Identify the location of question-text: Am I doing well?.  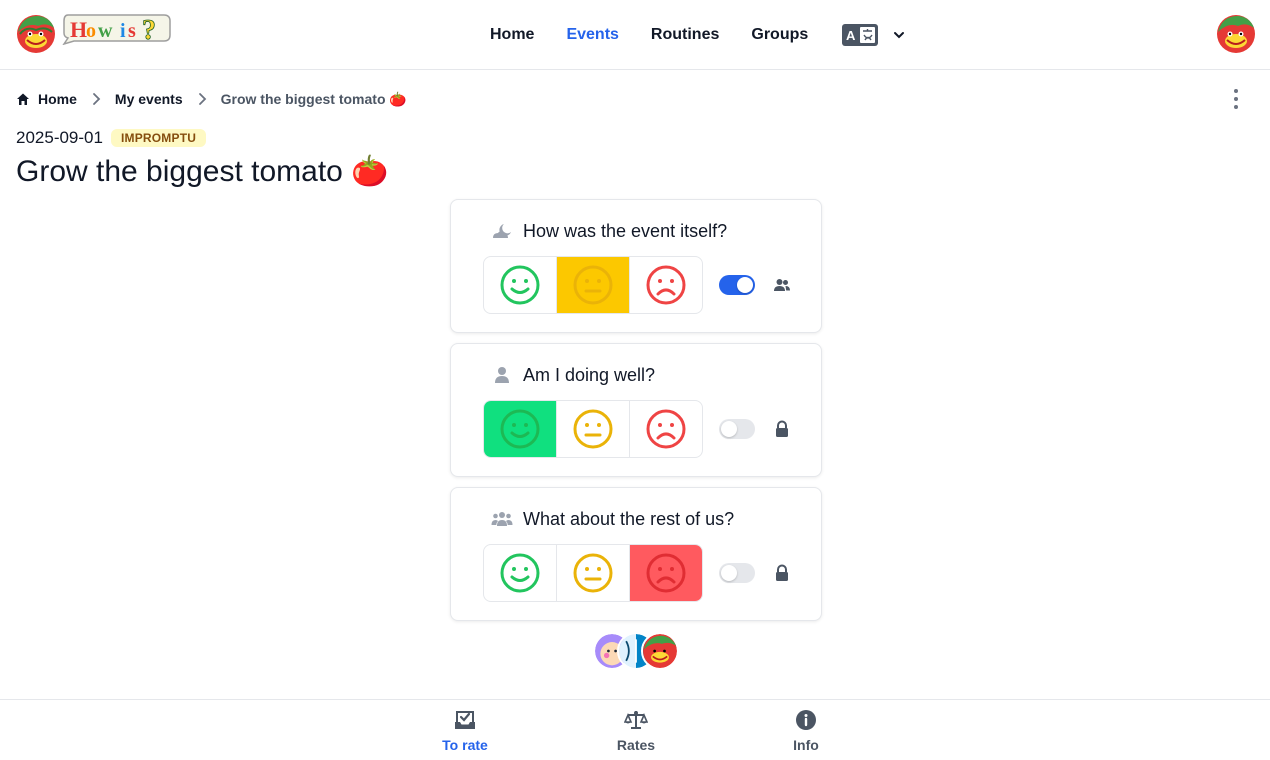
(589, 374).